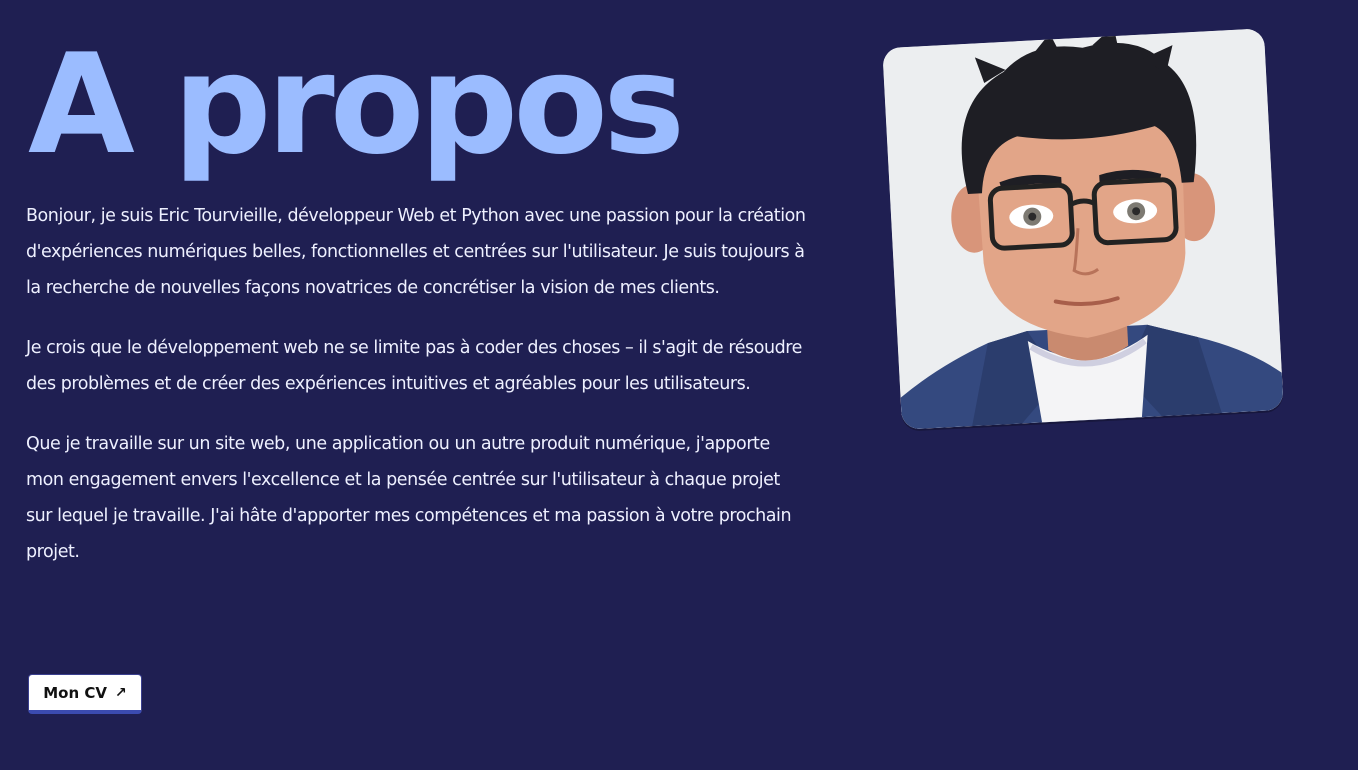 The width and height of the screenshot is (1358, 770). Describe the element at coordinates (121, 692) in the screenshot. I see `arrow-up-right-icon: ↗` at that location.